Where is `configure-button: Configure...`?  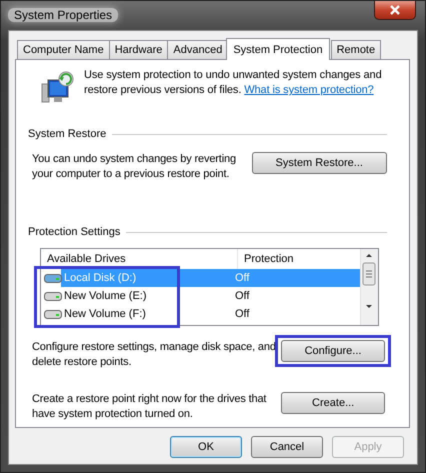 configure-button: Configure... is located at coordinates (333, 351).